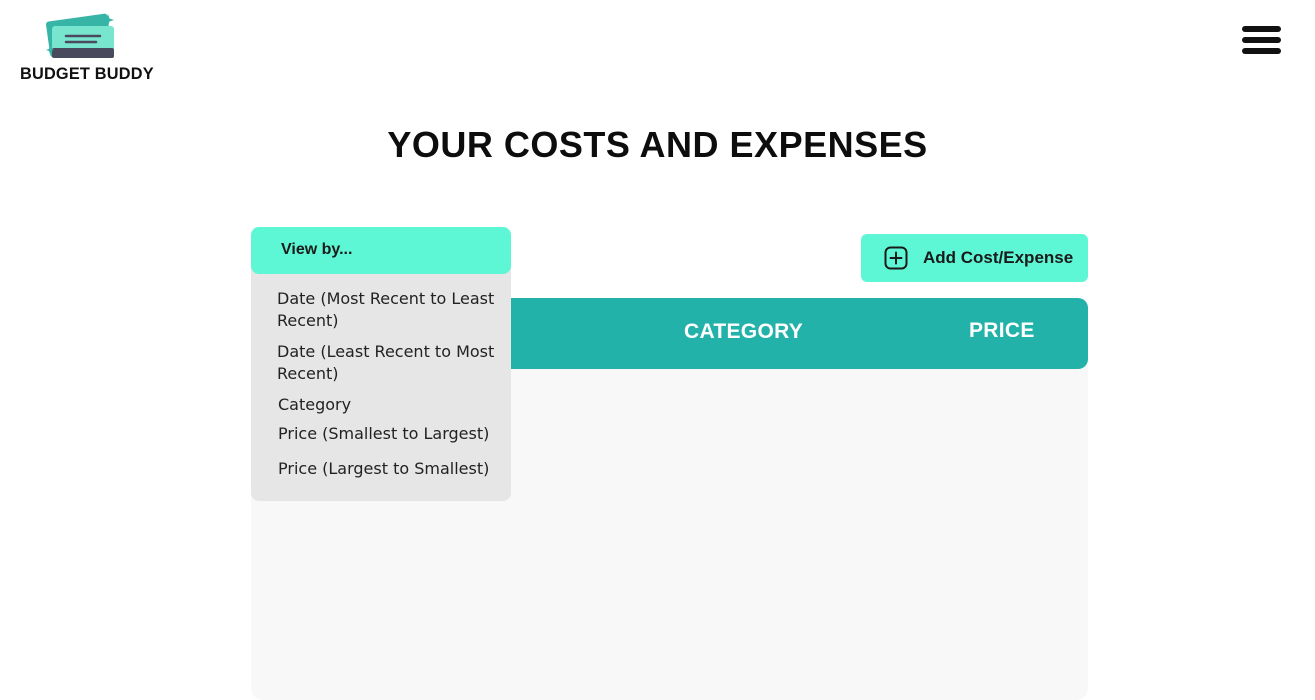 The height and width of the screenshot is (700, 1315). Describe the element at coordinates (1002, 330) in the screenshot. I see `column-header-price: PRICE` at that location.